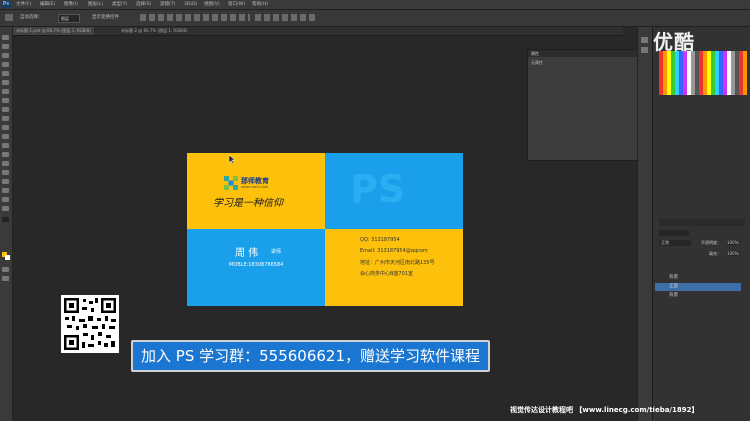 Image resolution: width=750 pixels, height=421 pixels. I want to click on type-tool-icon, so click(5, 172).